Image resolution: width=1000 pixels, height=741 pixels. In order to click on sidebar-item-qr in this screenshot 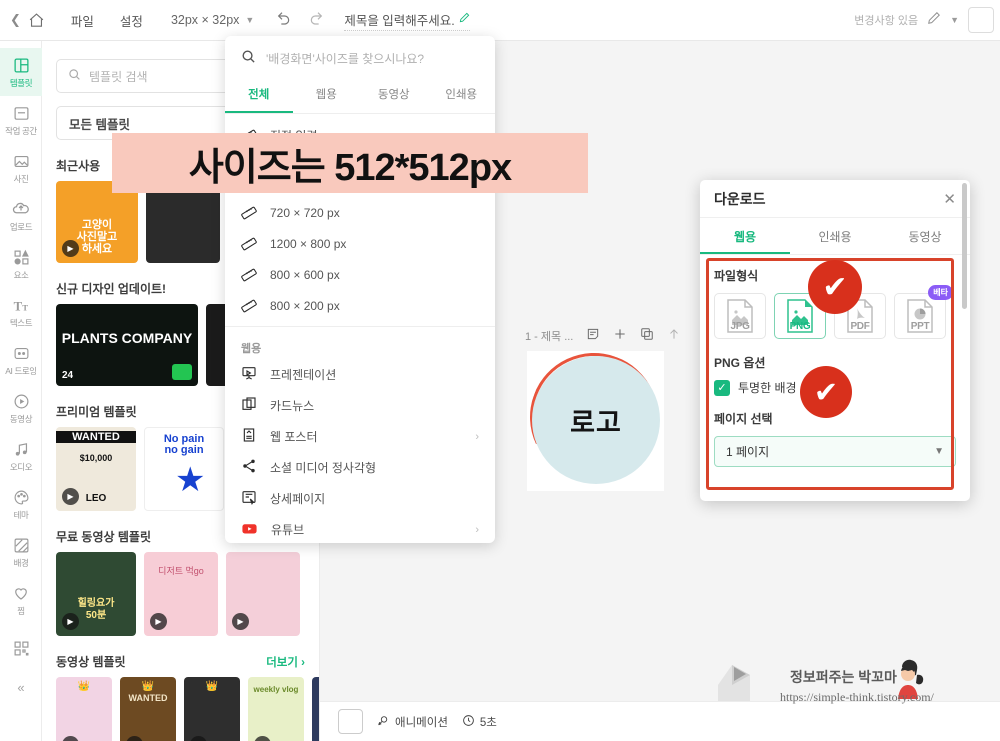, I will do `click(21, 648)`.